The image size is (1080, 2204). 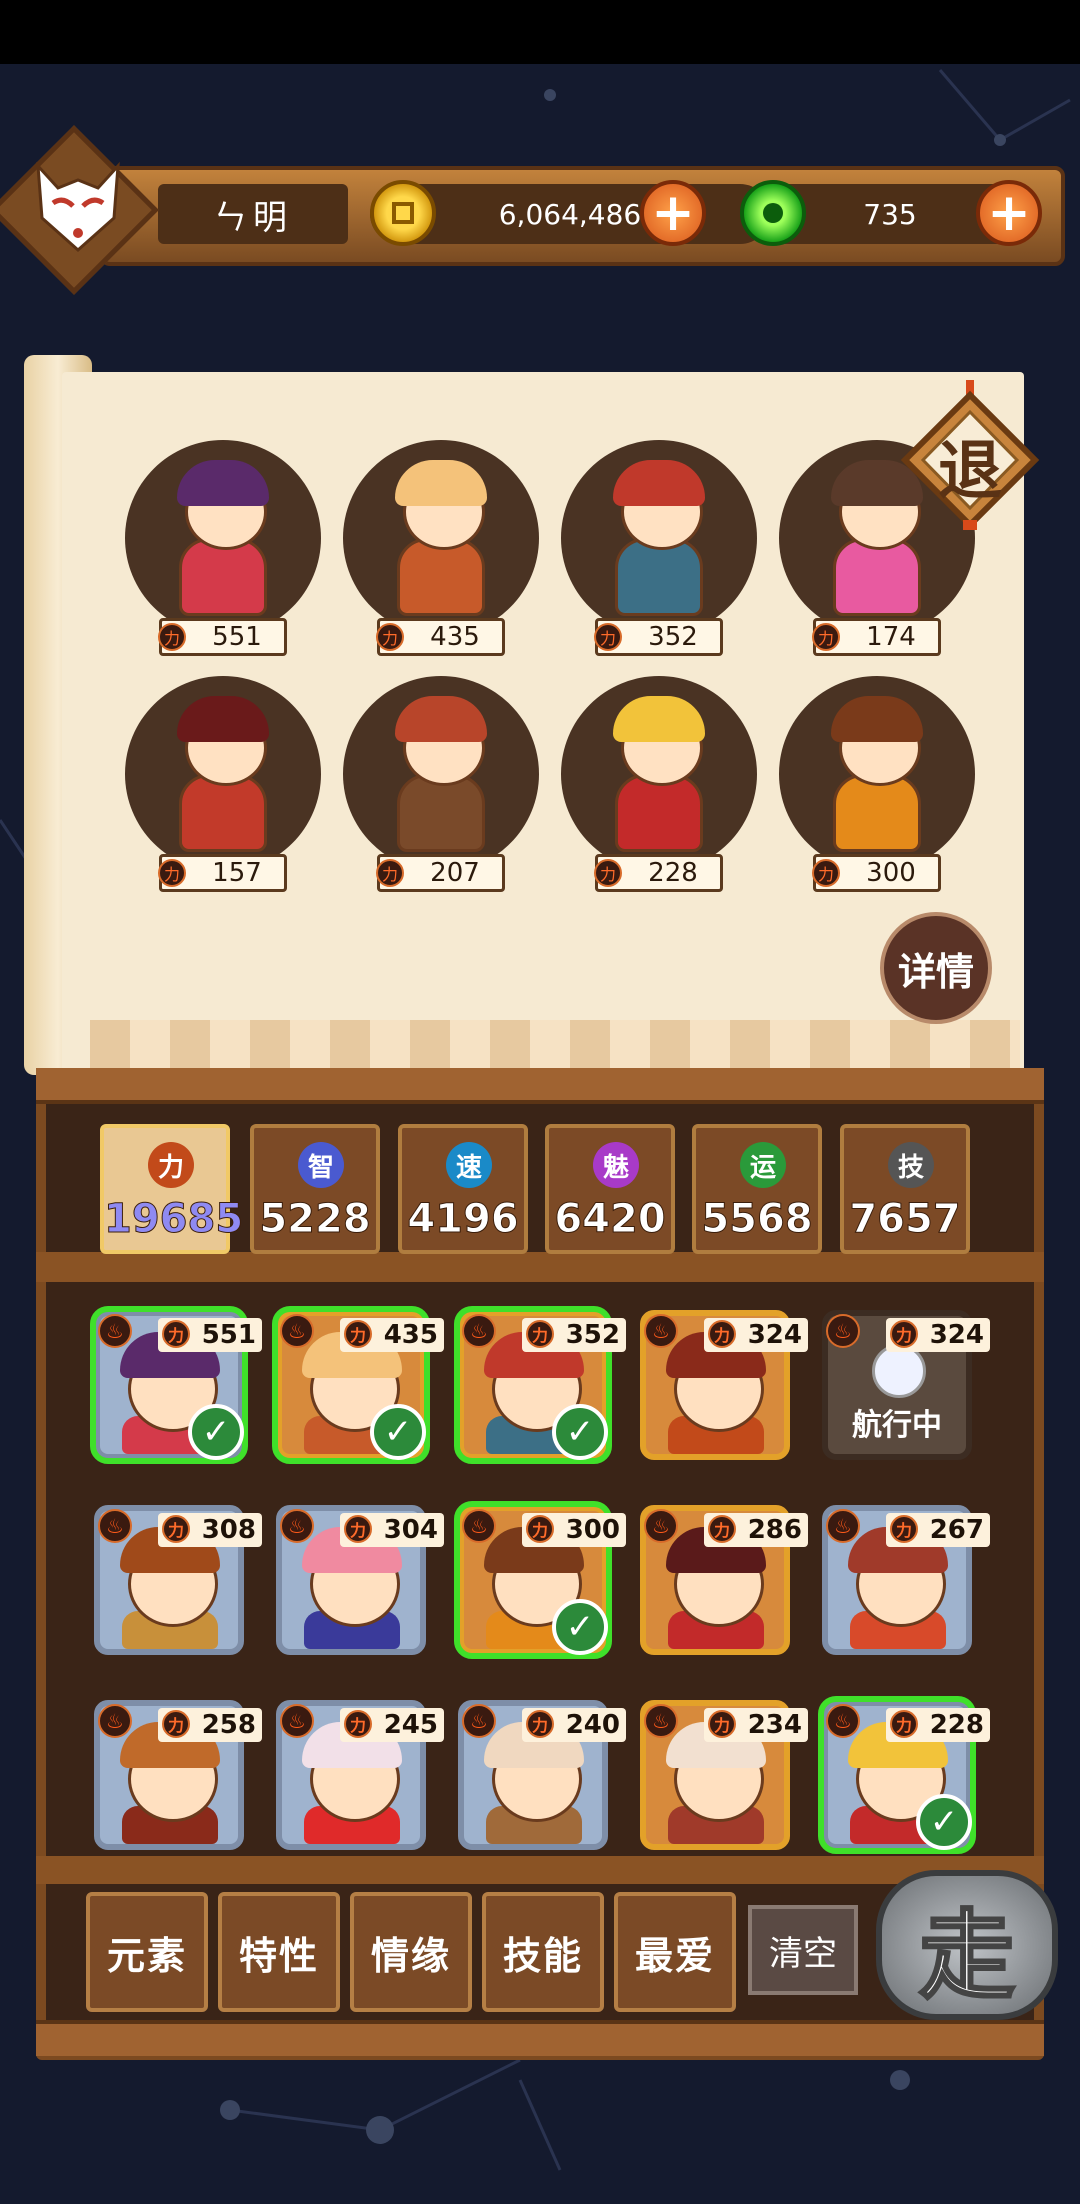 What do you see at coordinates (906, 1580) in the screenshot?
I see `hero-card: ♨ 力 267` at bounding box center [906, 1580].